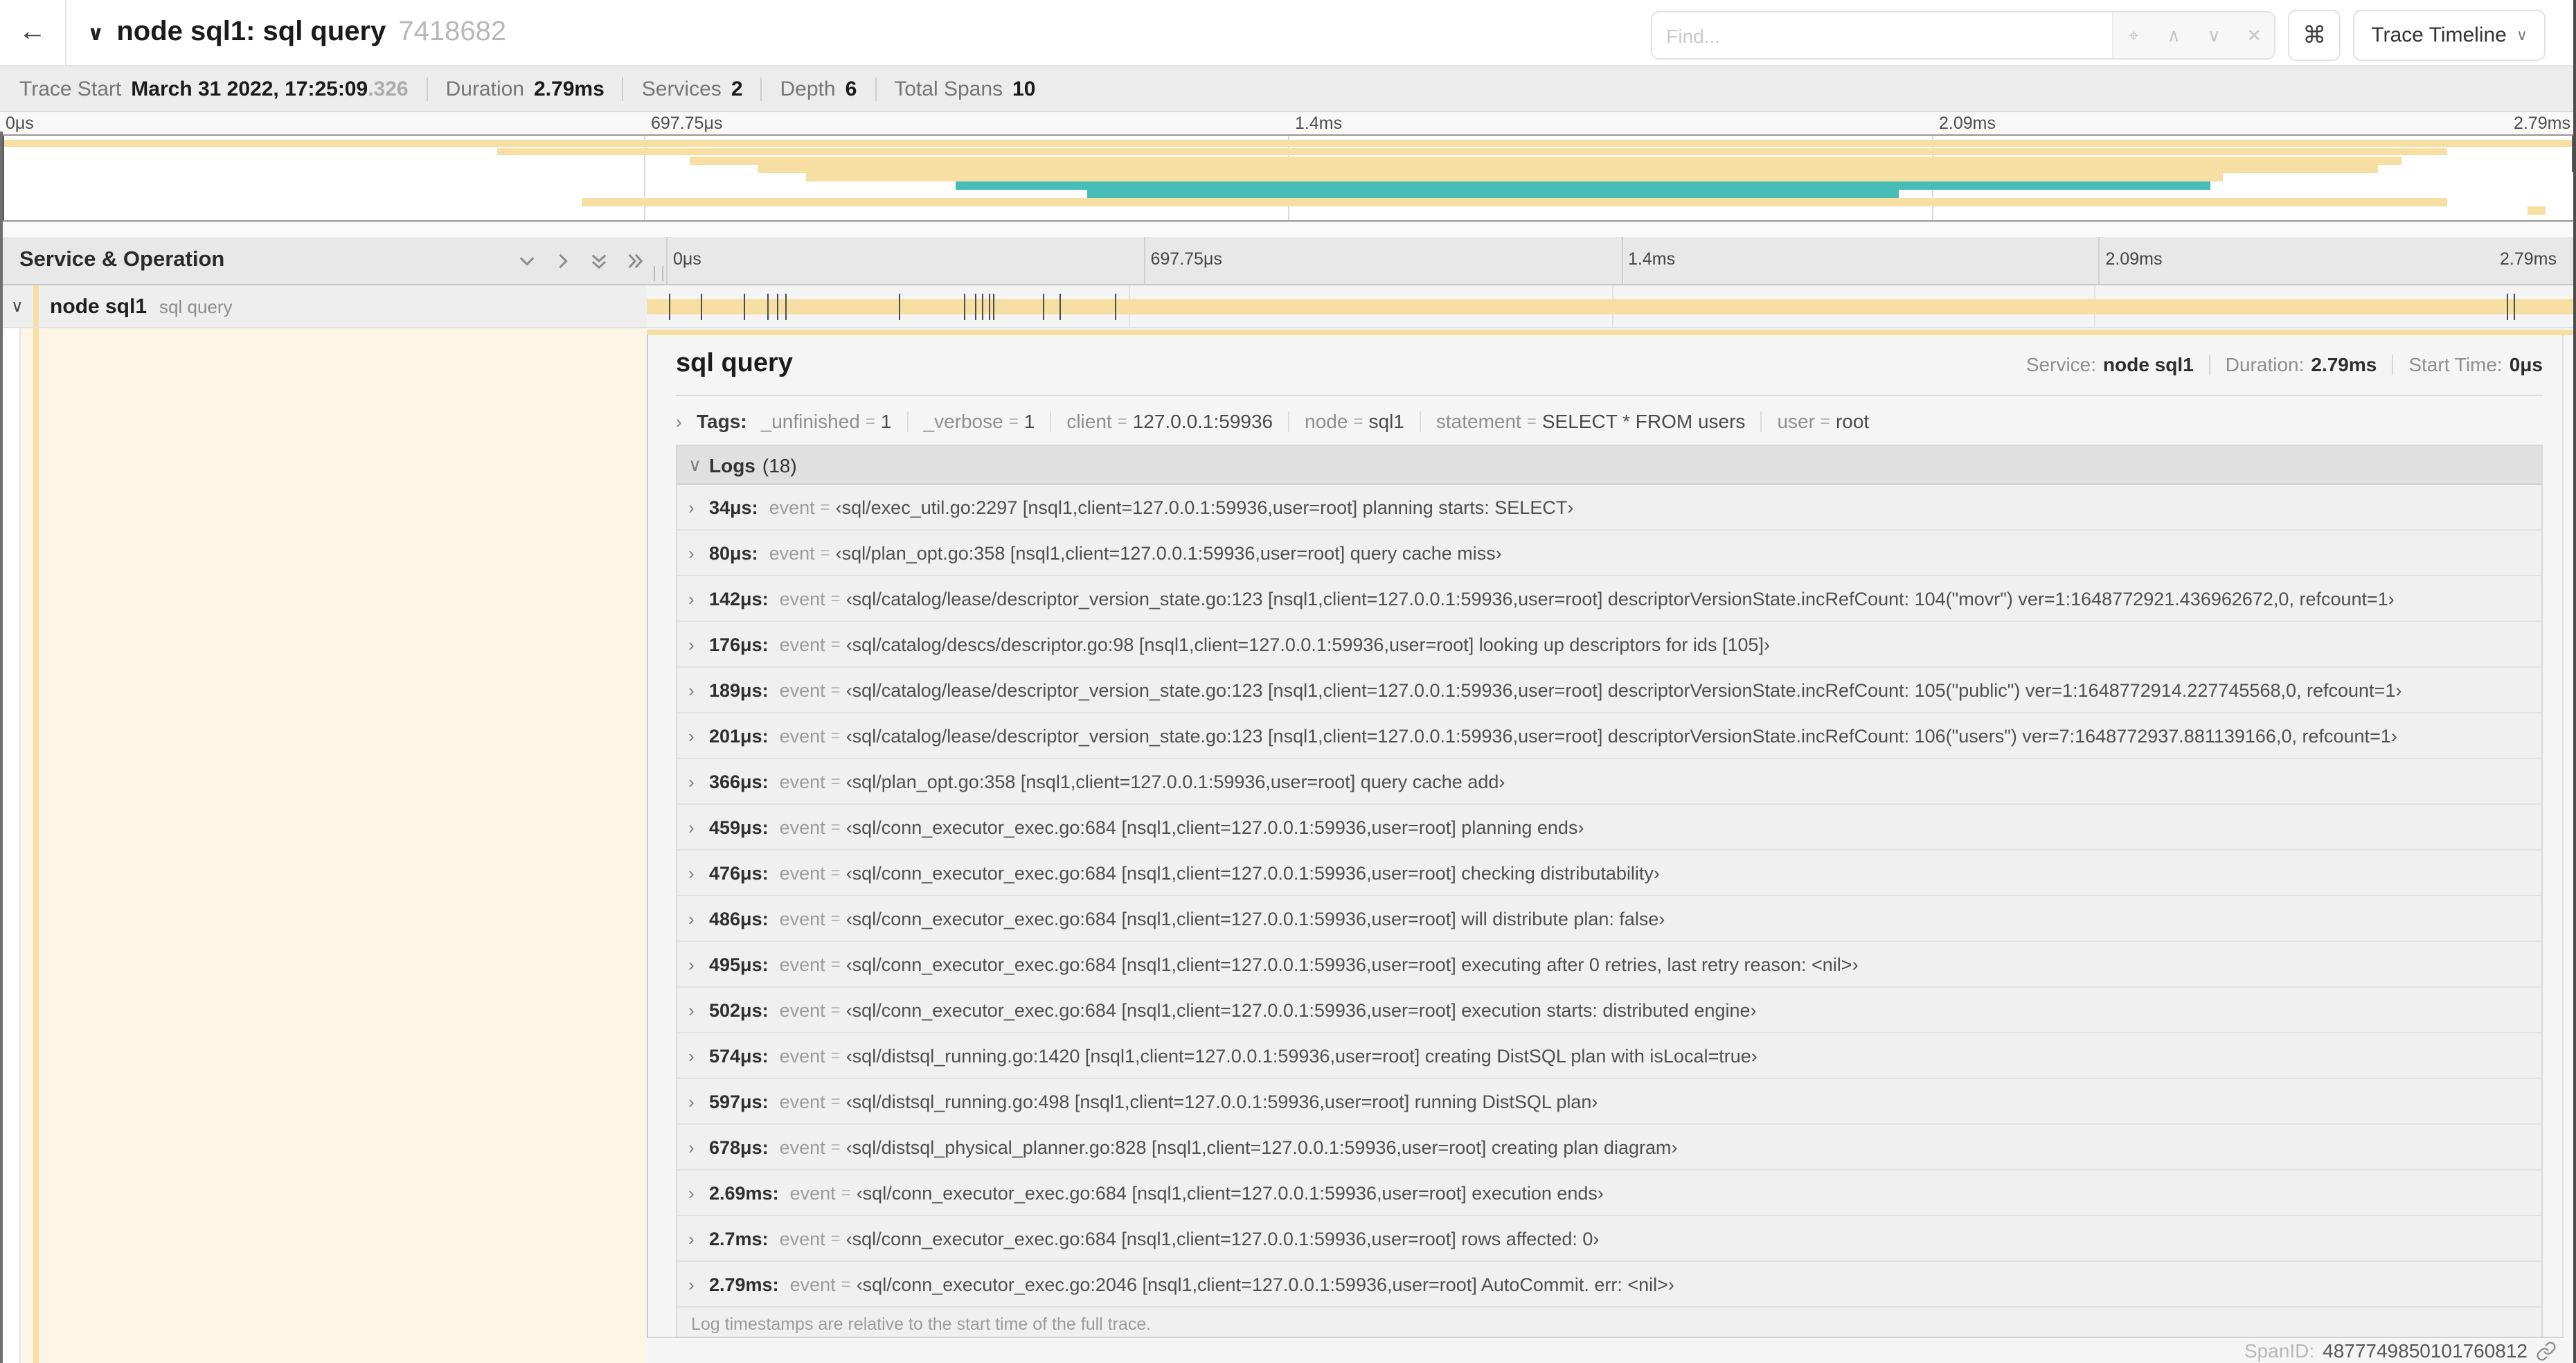  Describe the element at coordinates (2546, 1350) in the screenshot. I see `deep-link-icon` at that location.